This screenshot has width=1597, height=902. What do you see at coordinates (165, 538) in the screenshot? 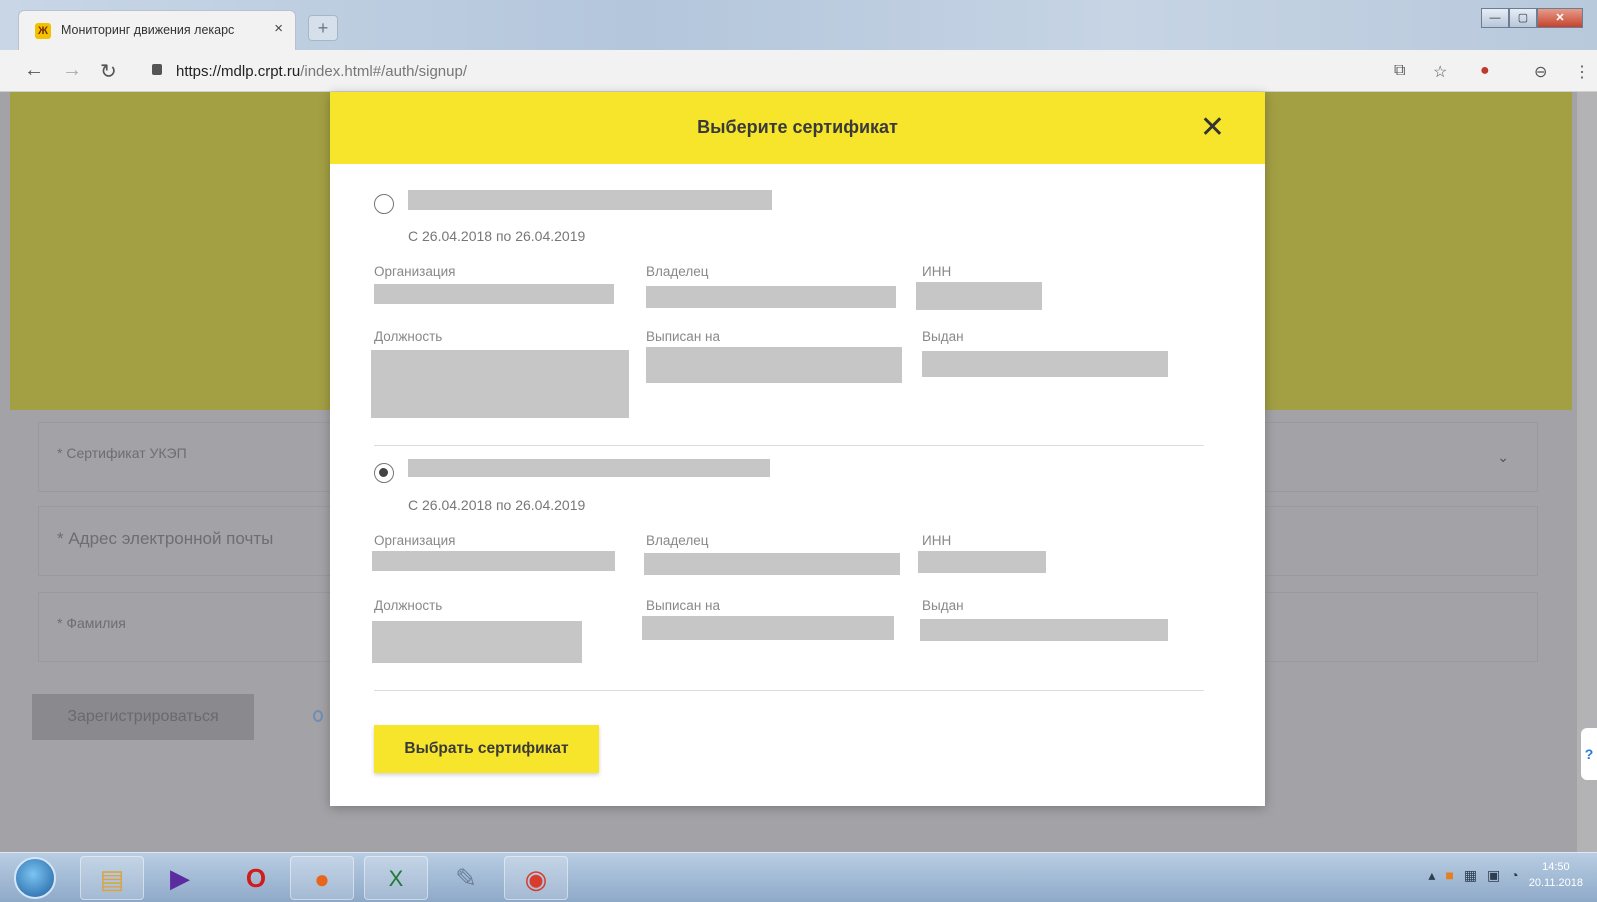
I see `email-label: * Адрес электронной почты` at bounding box center [165, 538].